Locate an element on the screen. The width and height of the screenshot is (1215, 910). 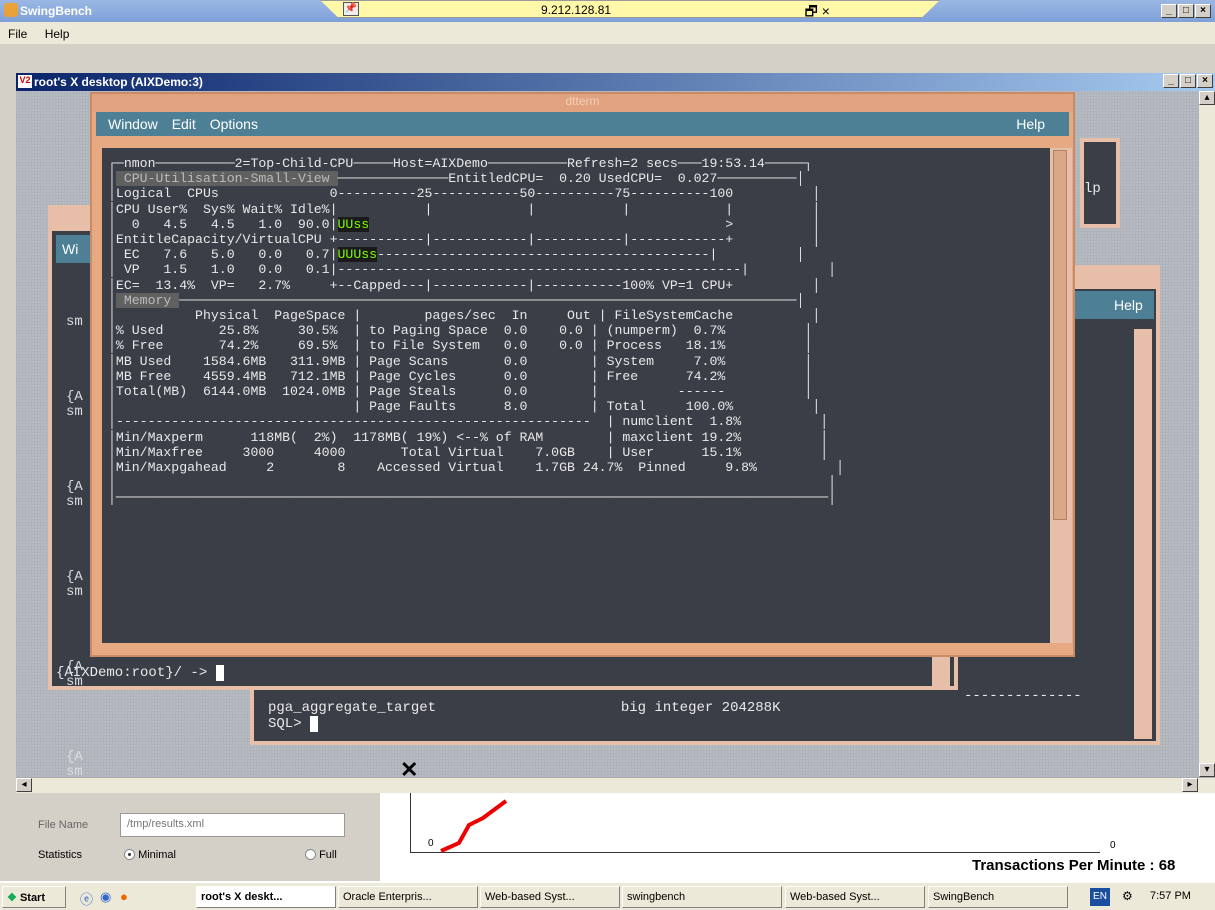
dtterm-titlebar: dtterm is located at coordinates (582, 103).